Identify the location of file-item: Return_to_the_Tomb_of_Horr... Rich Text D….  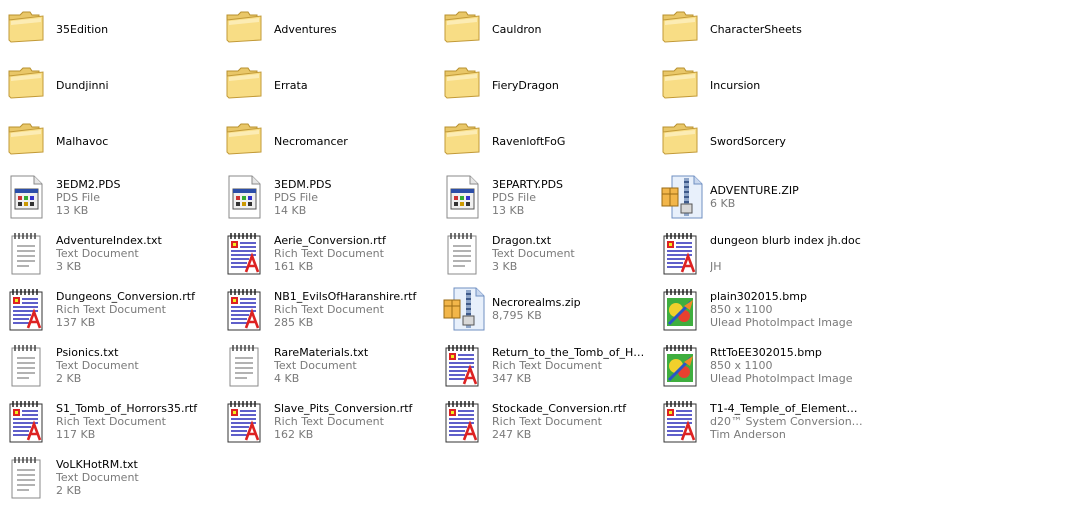
(541, 365).